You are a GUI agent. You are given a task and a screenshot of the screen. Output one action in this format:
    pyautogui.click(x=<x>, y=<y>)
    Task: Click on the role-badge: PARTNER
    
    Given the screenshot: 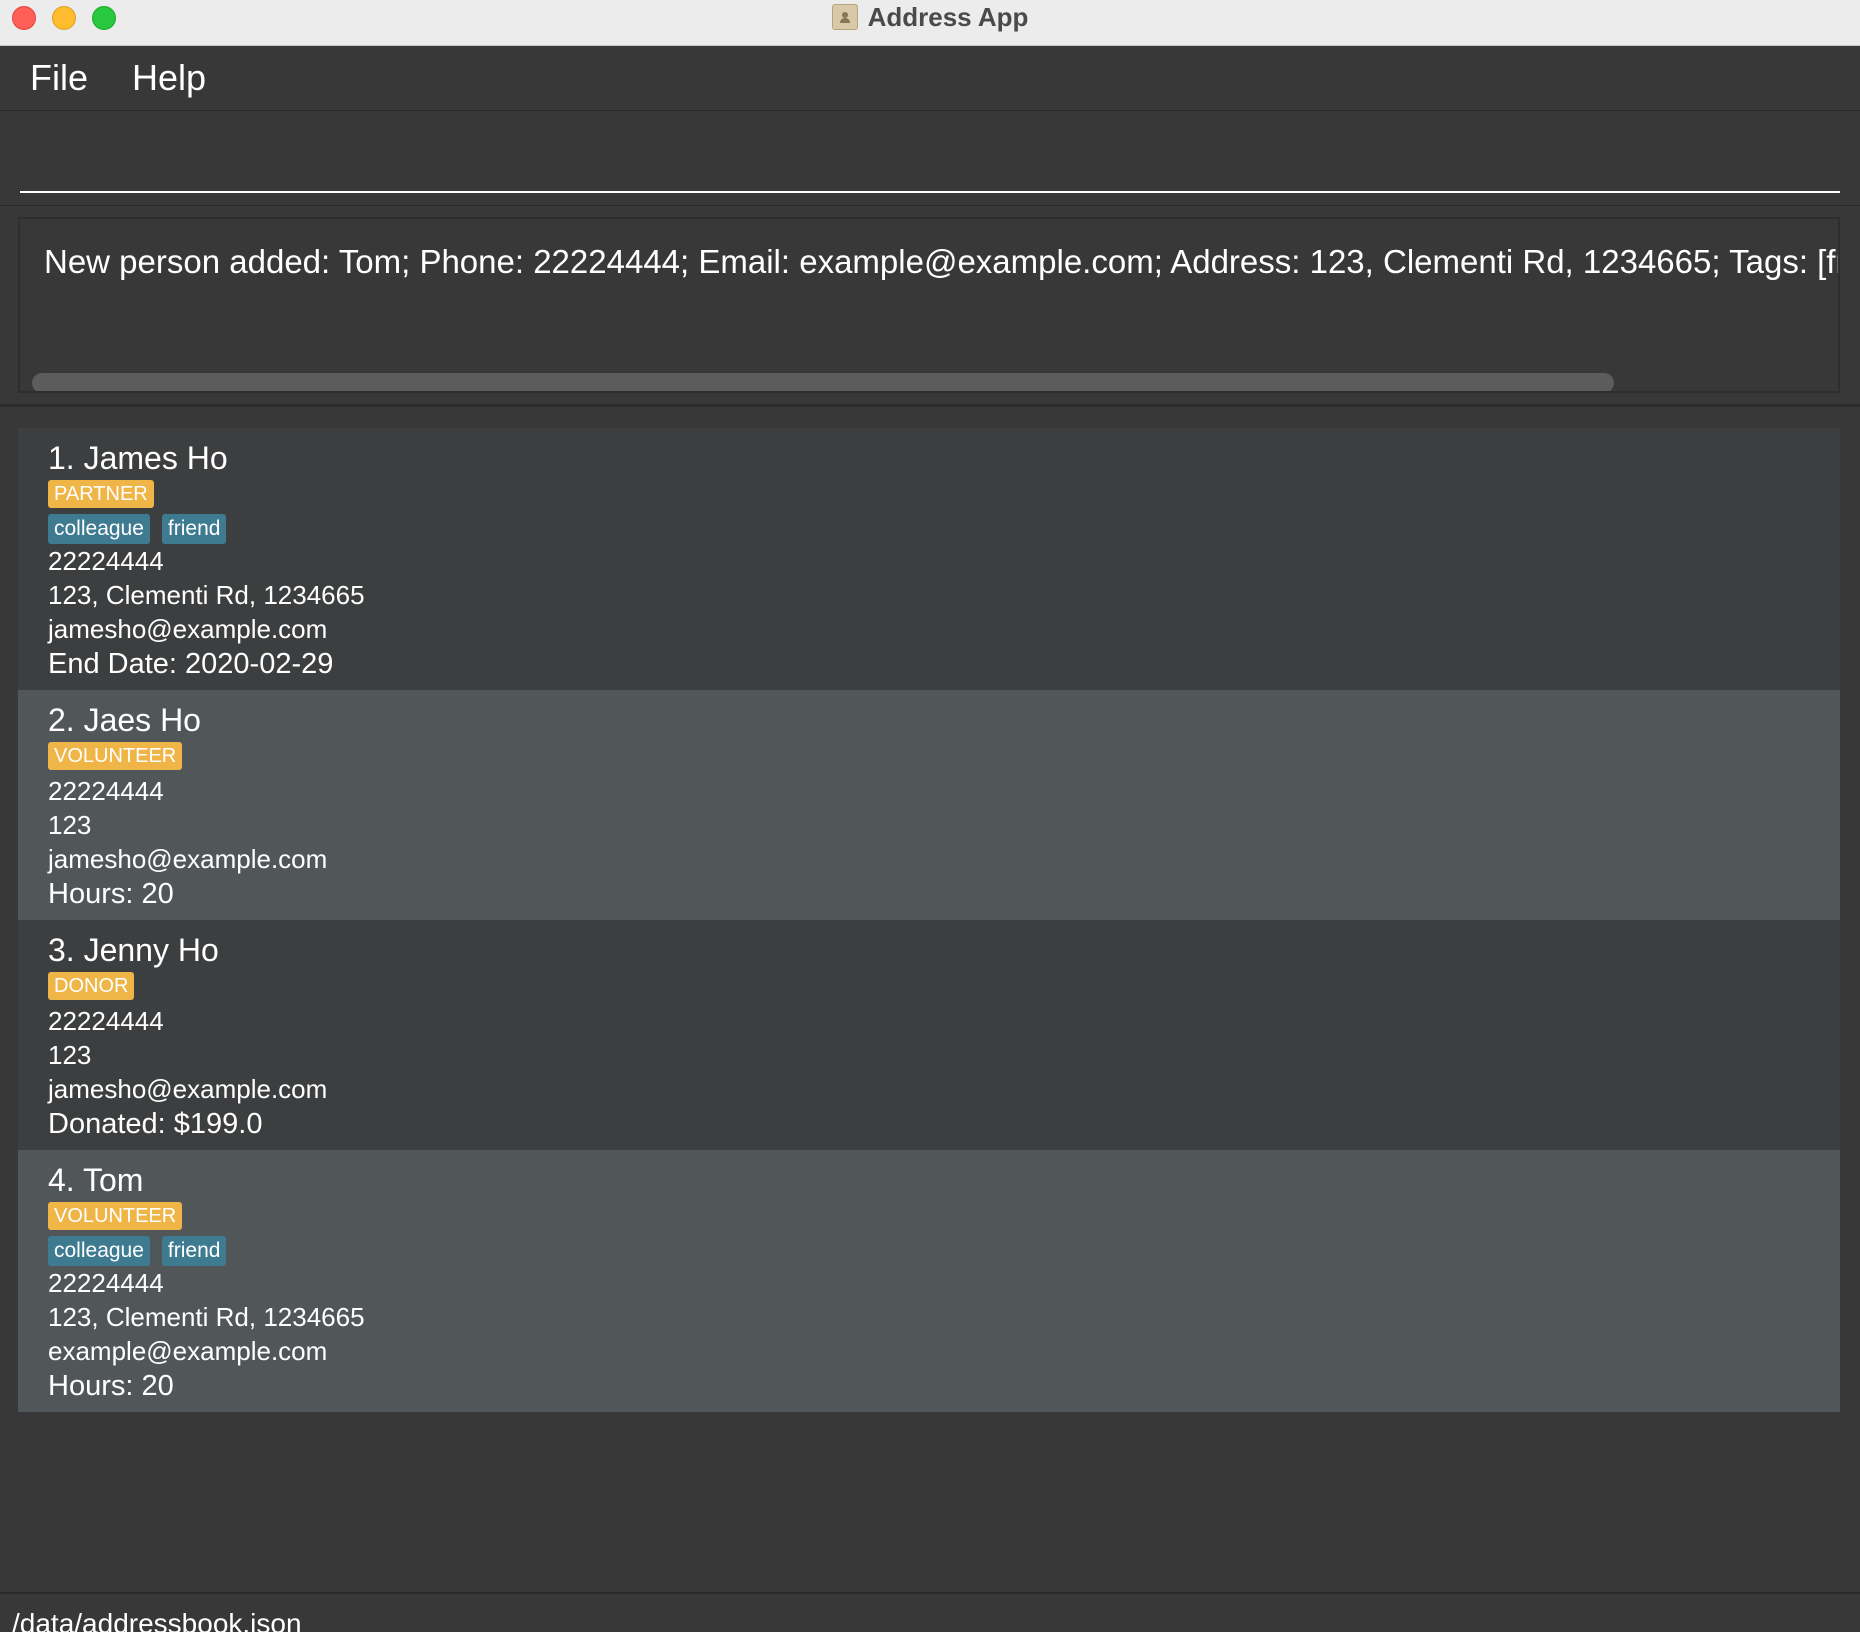 What is the action you would take?
    pyautogui.click(x=101, y=494)
    